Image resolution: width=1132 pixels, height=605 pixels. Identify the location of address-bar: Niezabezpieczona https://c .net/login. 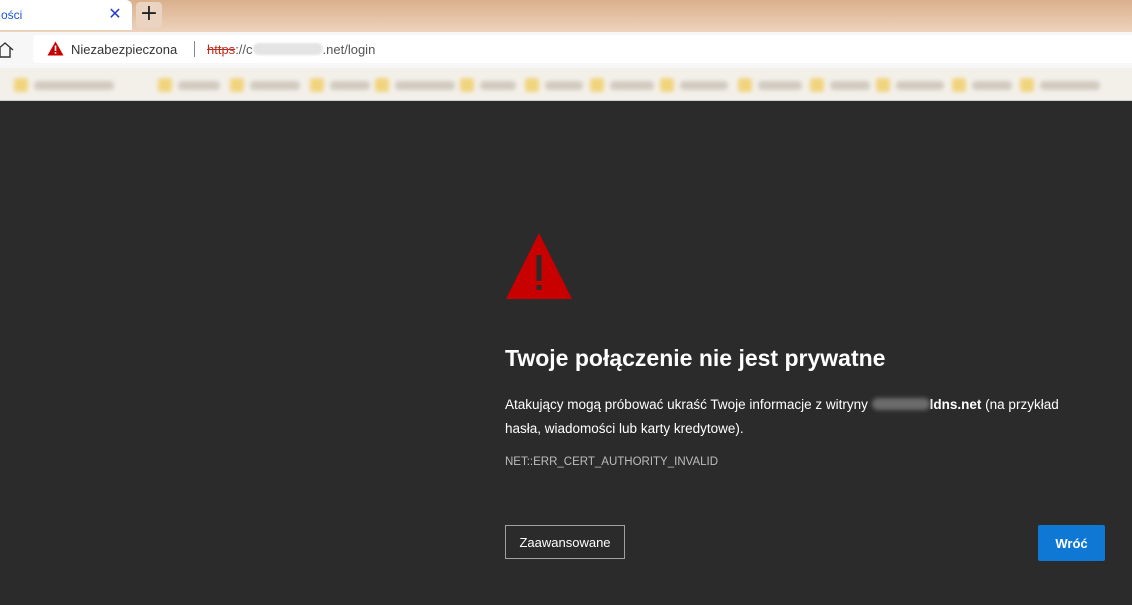
(582, 49).